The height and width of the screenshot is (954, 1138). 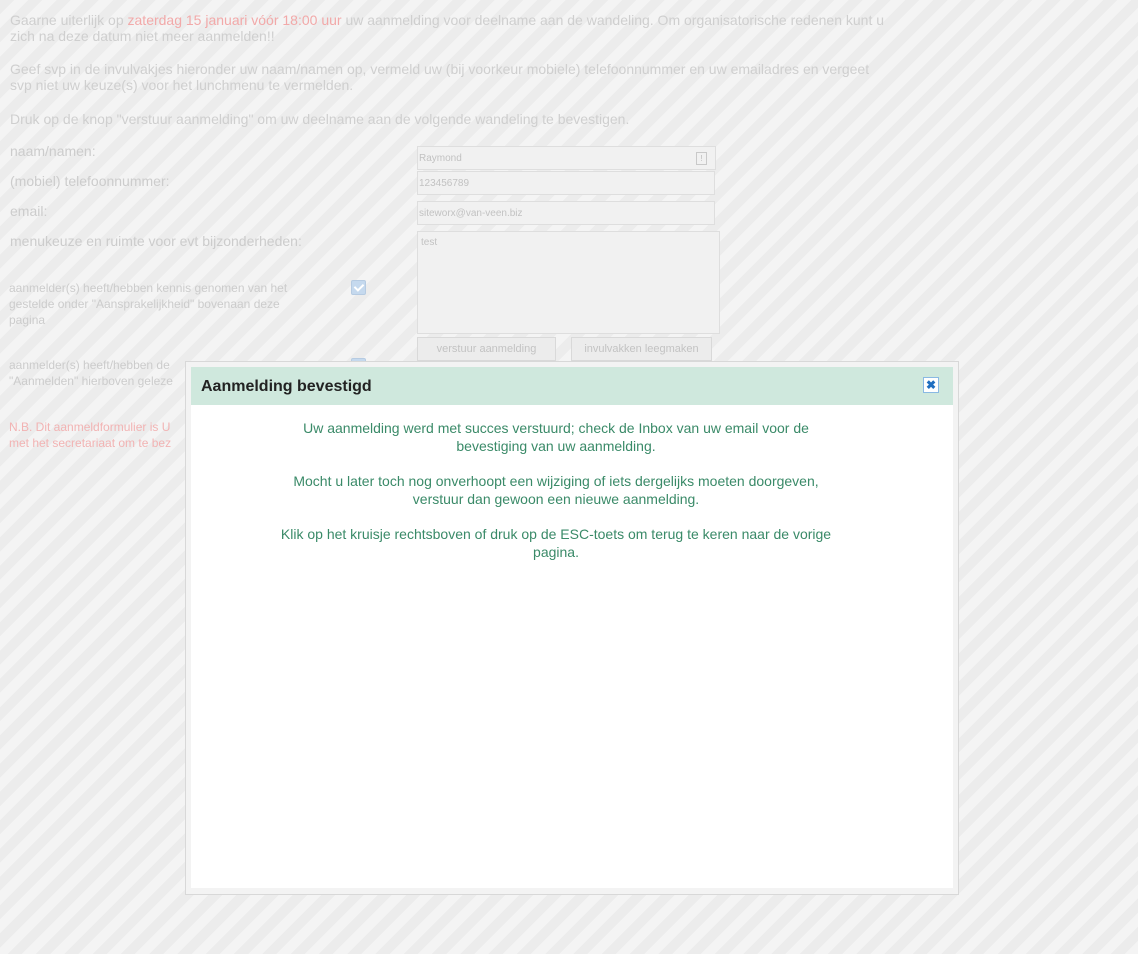 I want to click on clear-fields-button: invulvakken leegmaken, so click(x=641, y=349).